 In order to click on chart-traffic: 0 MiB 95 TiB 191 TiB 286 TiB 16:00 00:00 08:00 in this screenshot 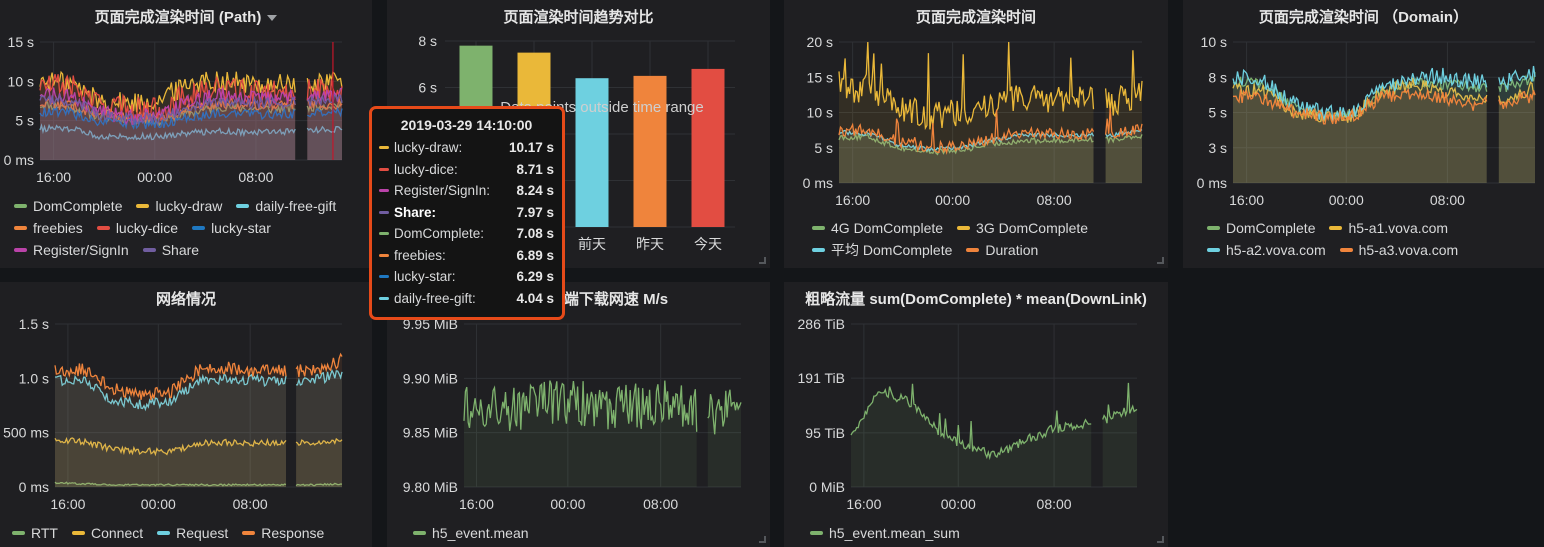, I will do `click(976, 414)`.